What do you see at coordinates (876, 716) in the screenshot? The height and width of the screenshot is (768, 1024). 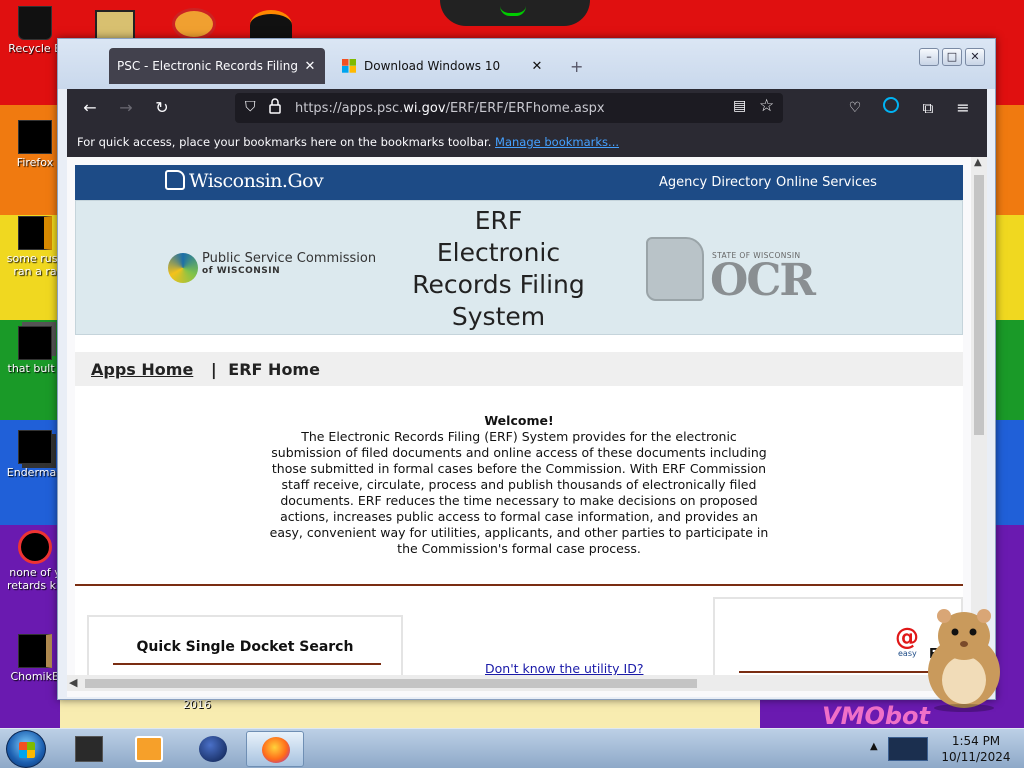 I see `wallpaper-text-vmobot: VMObot` at bounding box center [876, 716].